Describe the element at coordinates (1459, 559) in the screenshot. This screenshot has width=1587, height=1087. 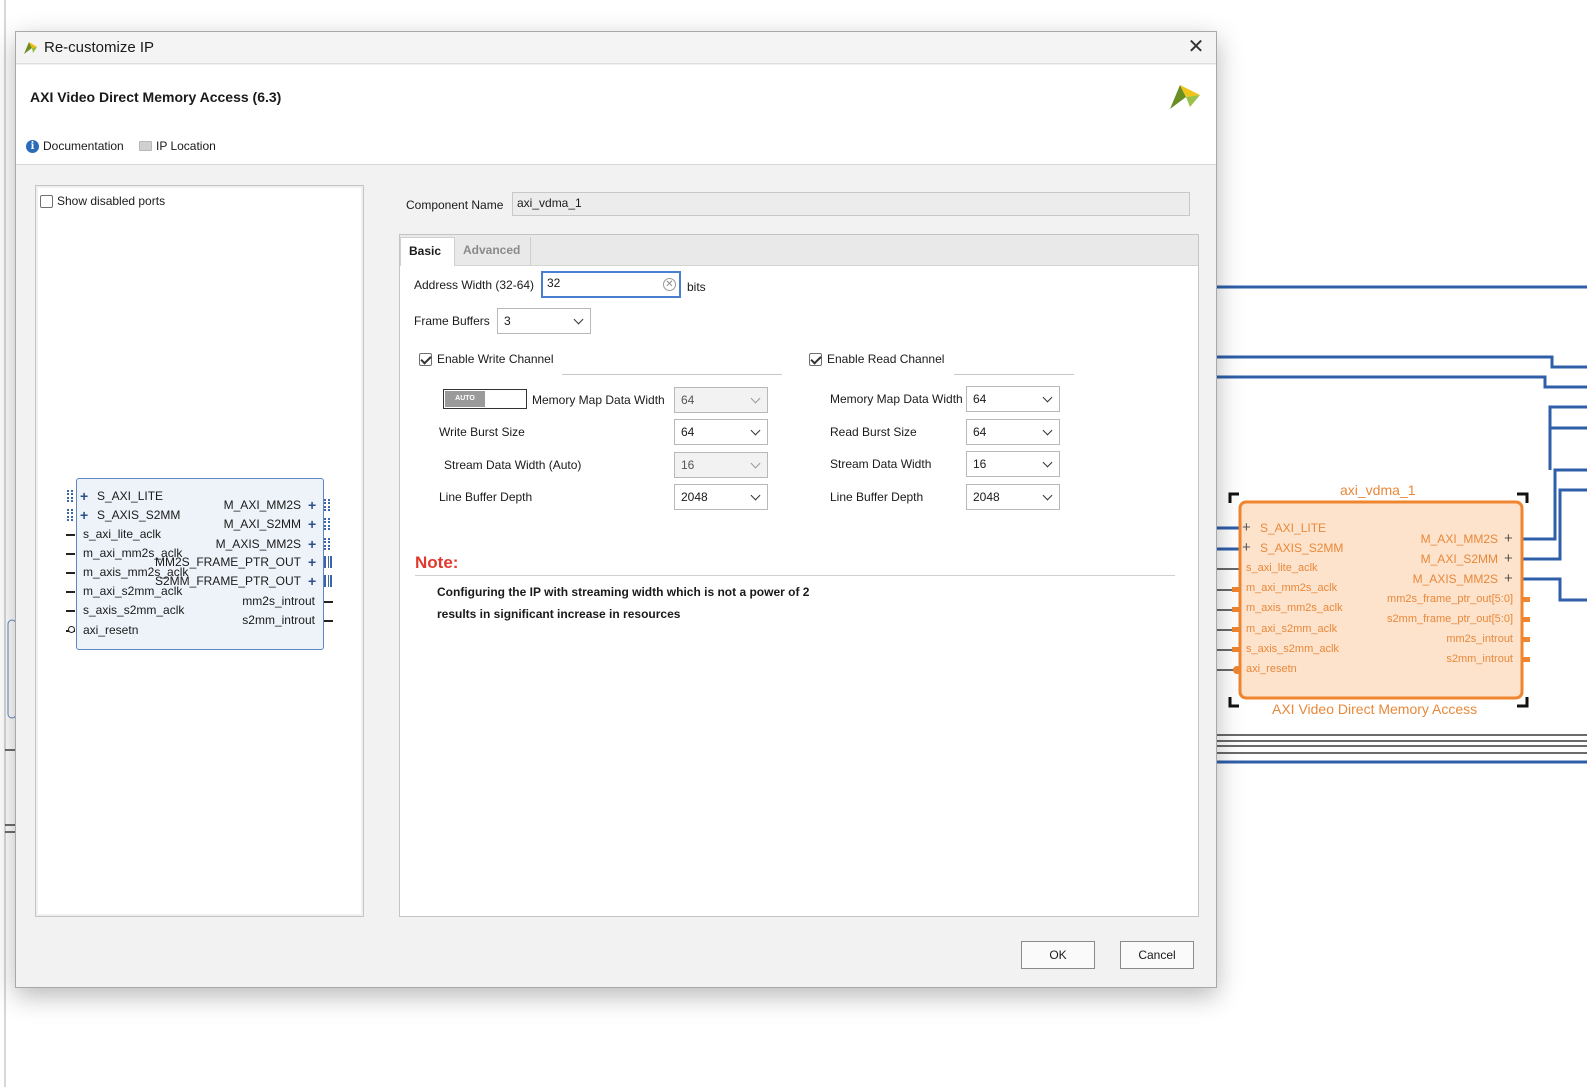
I see `bg-block-right-port: M_AXI_S2MM` at that location.